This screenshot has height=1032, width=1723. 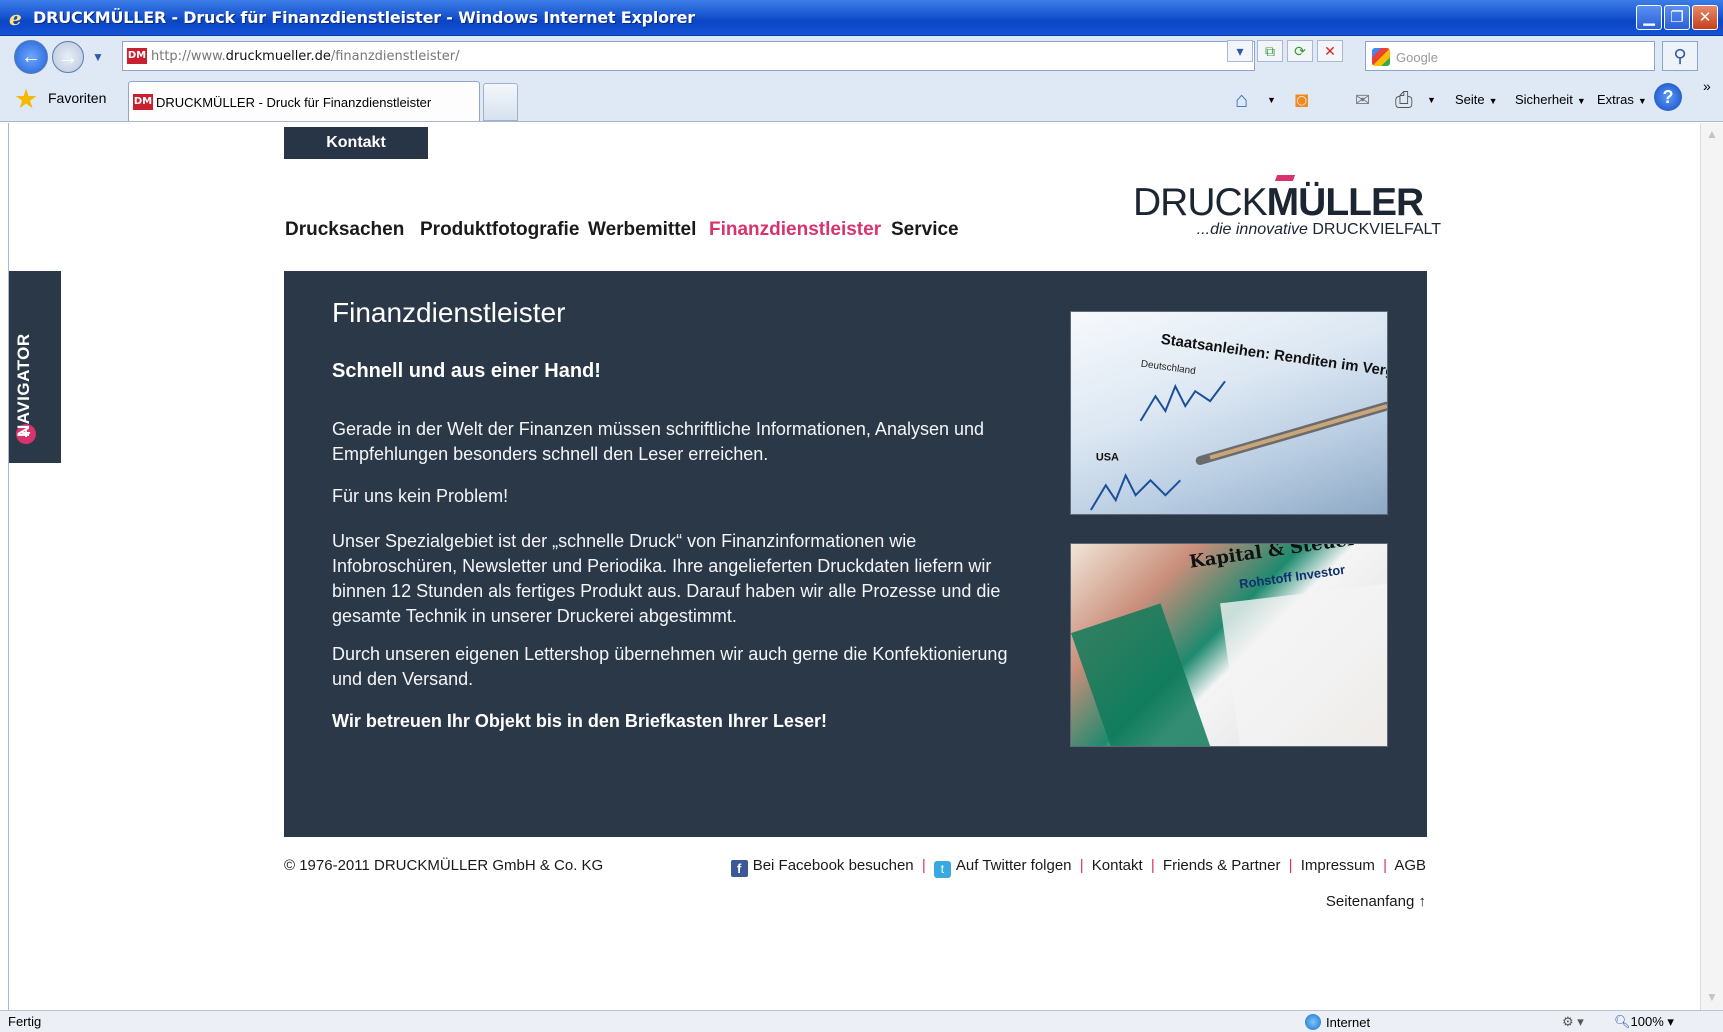 What do you see at coordinates (833, 865) in the screenshot?
I see `footer-link-facebook: Bei Facebook besuchen` at bounding box center [833, 865].